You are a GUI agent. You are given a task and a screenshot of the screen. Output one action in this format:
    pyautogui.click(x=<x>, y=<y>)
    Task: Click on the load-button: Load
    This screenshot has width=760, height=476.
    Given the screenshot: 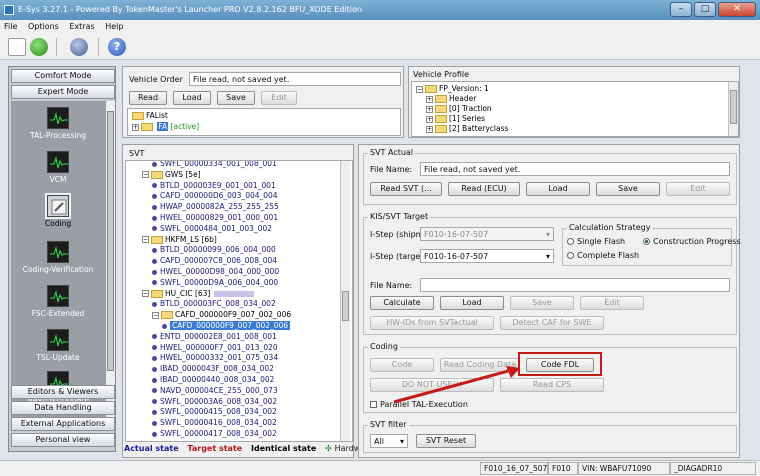 What is the action you would take?
    pyautogui.click(x=192, y=98)
    